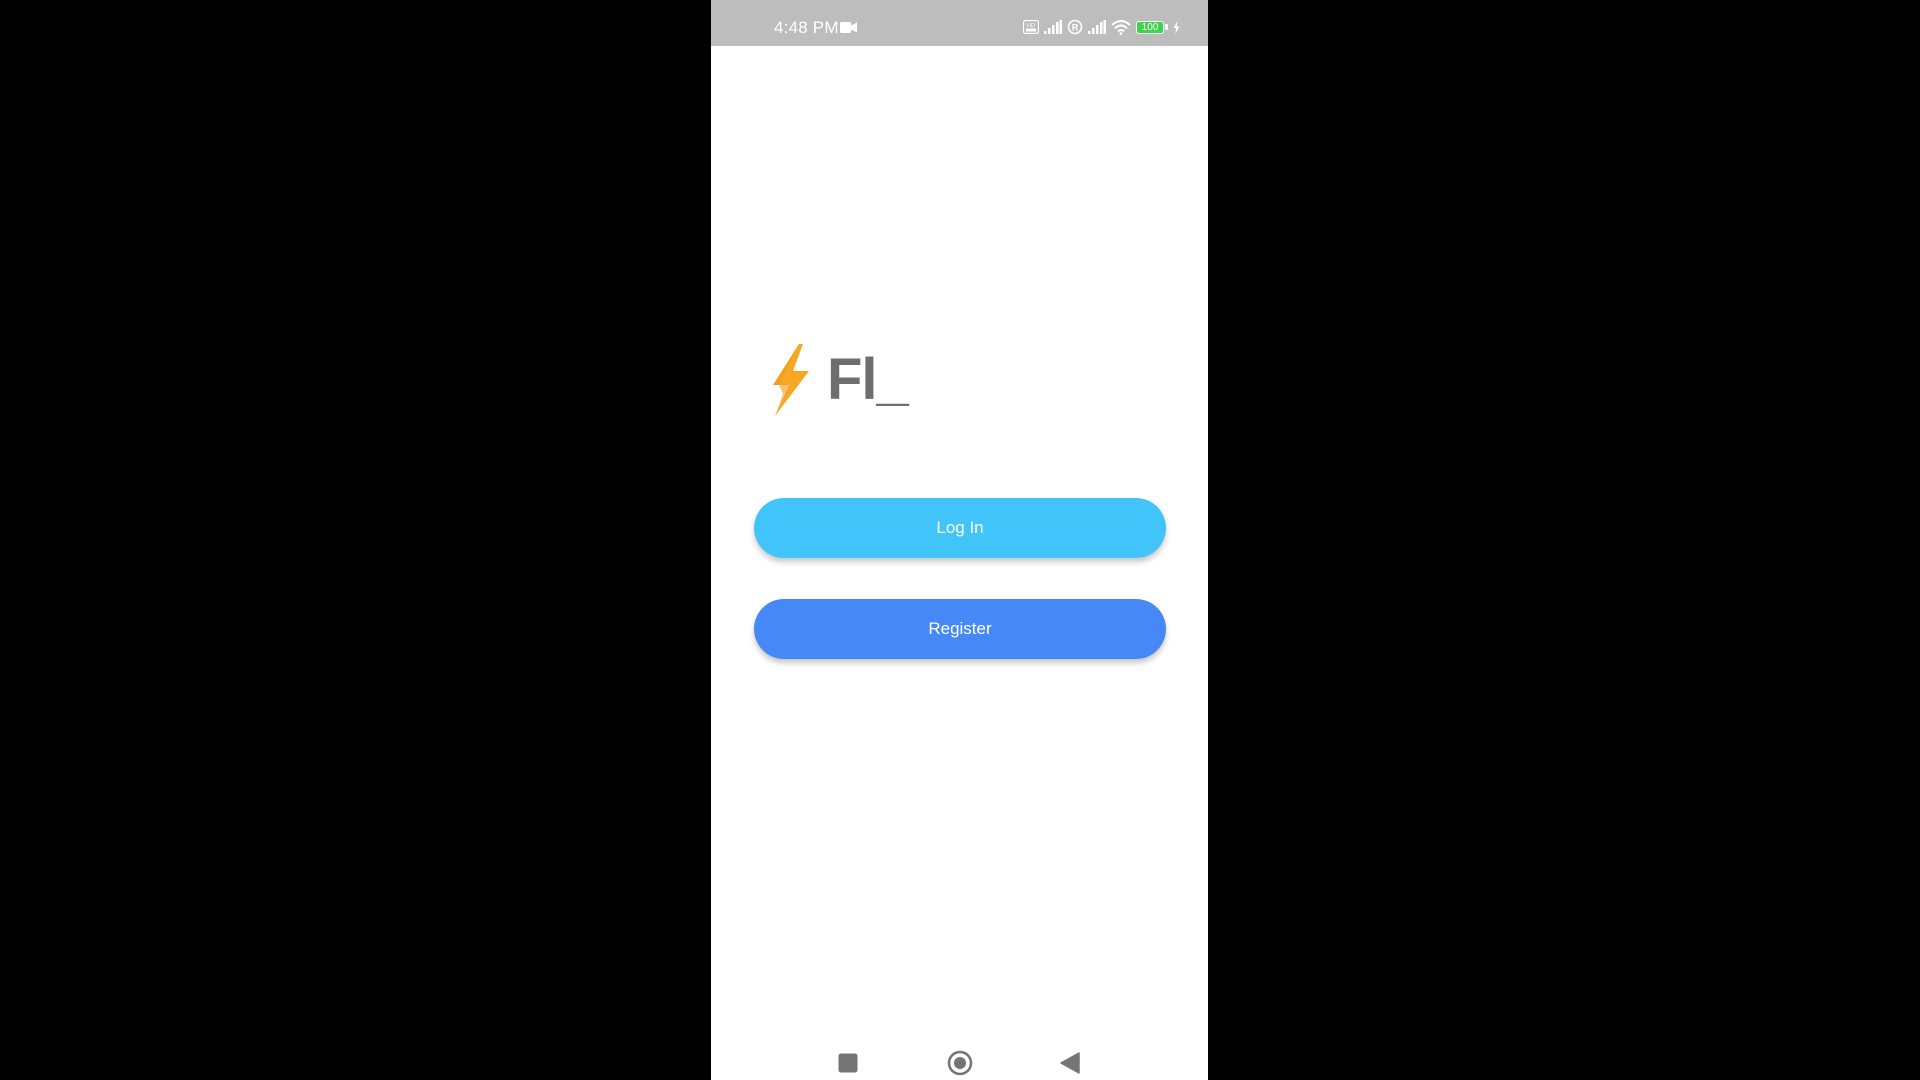 The height and width of the screenshot is (1080, 1920). I want to click on registered-icon: R, so click(1075, 27).